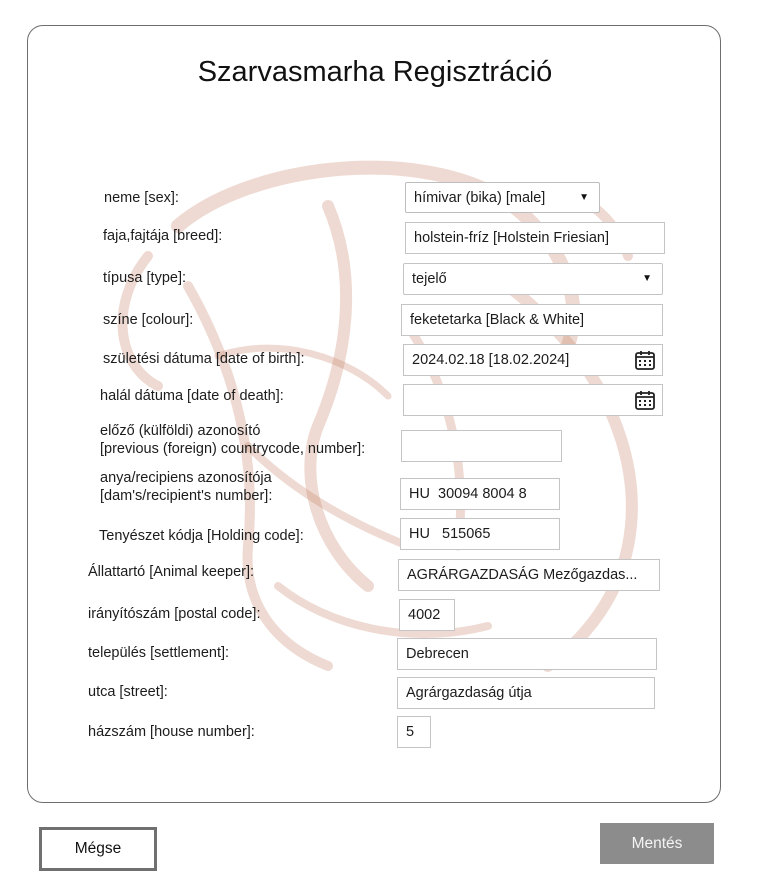 Image resolution: width=760 pixels, height=891 pixels. I want to click on dod-label: halál dátuma [date of death]:, so click(192, 396).